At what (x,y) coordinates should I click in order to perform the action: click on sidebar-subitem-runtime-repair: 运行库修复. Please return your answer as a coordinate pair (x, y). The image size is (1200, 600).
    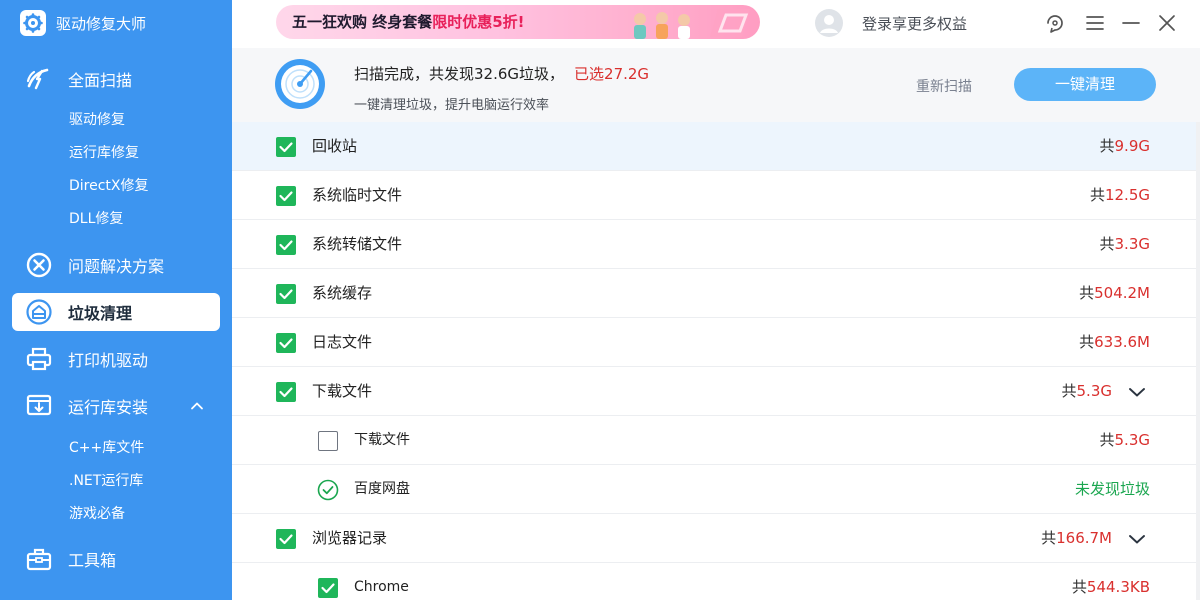
    Looking at the image, I should click on (104, 153).